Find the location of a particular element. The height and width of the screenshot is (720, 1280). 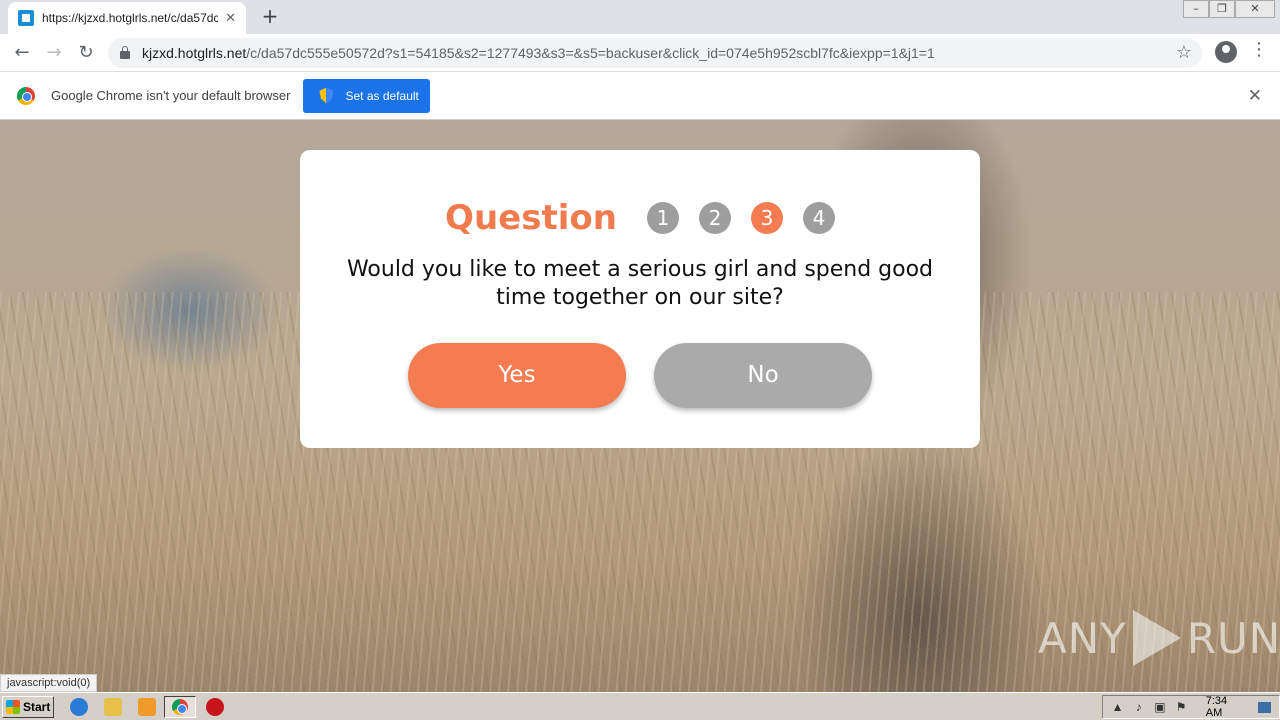

set-as-default-button: Set as default is located at coordinates (367, 95).